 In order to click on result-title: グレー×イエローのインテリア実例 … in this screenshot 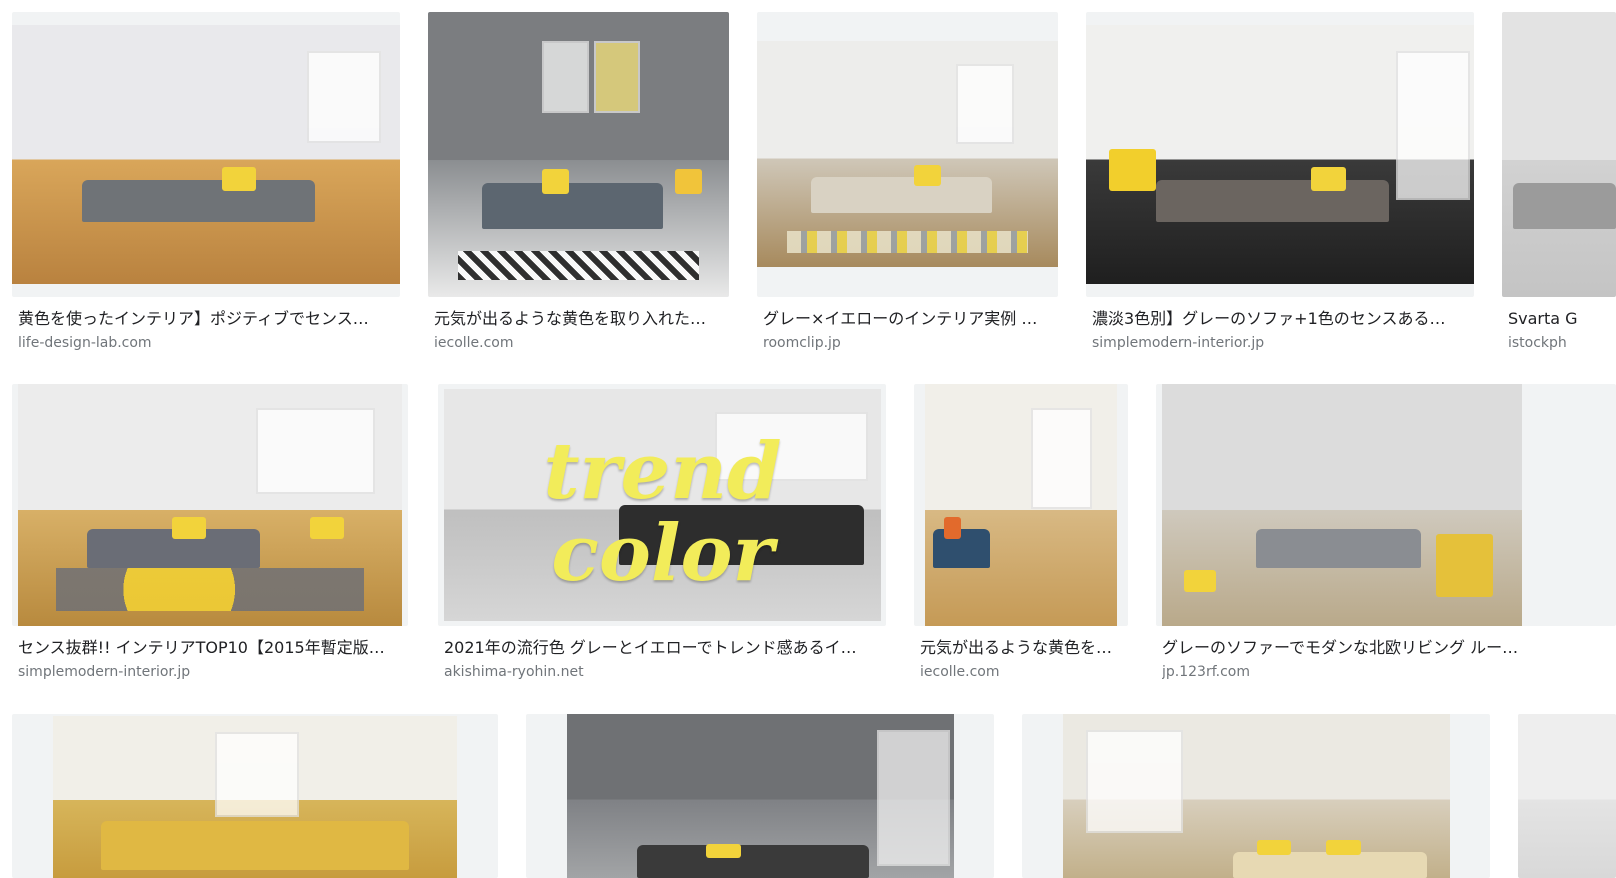, I will do `click(907, 319)`.